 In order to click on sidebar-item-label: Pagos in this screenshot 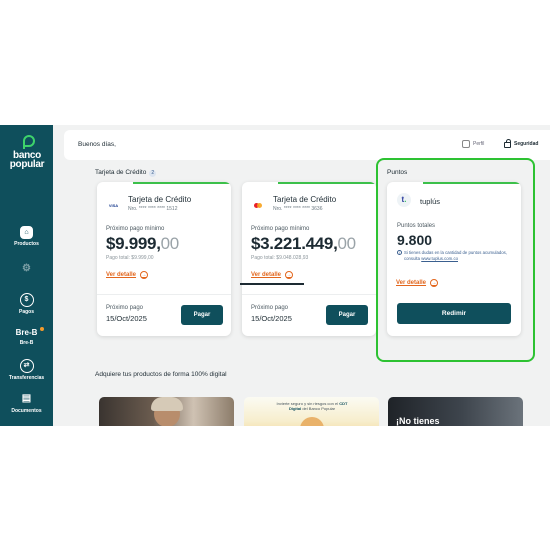, I will do `click(26, 312)`.